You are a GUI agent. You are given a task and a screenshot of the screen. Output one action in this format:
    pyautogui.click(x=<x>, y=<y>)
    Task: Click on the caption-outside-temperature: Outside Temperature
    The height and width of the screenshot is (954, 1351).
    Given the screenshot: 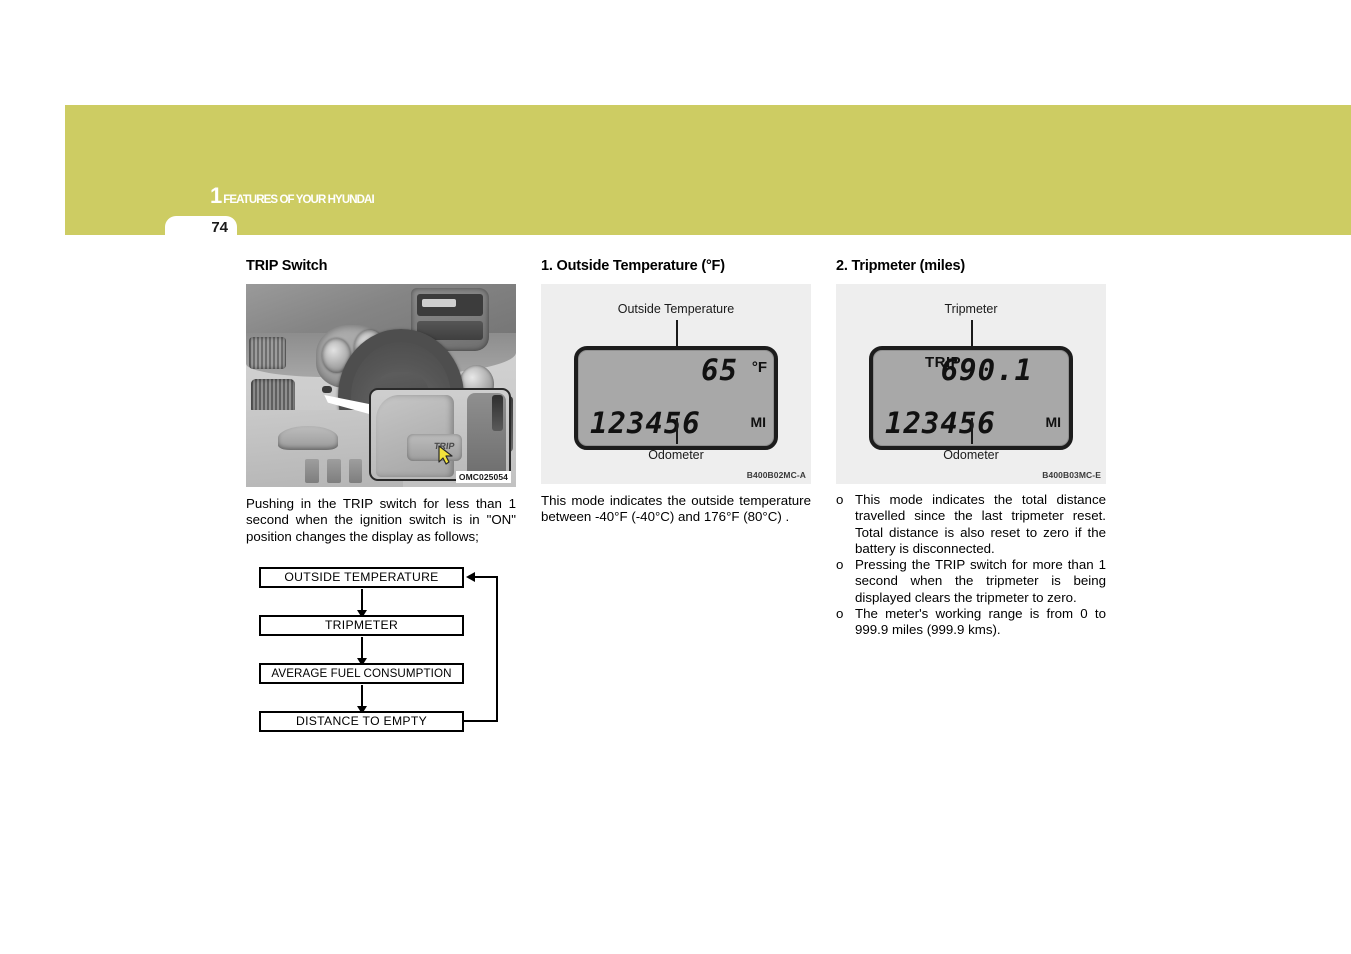 What is the action you would take?
    pyautogui.click(x=676, y=309)
    